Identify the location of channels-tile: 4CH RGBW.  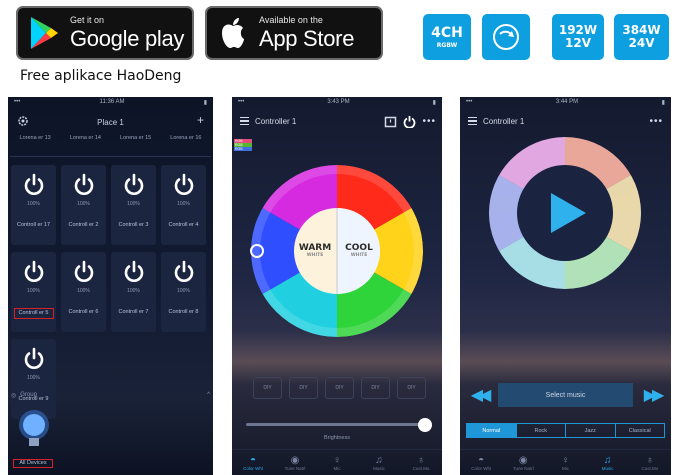
(447, 37).